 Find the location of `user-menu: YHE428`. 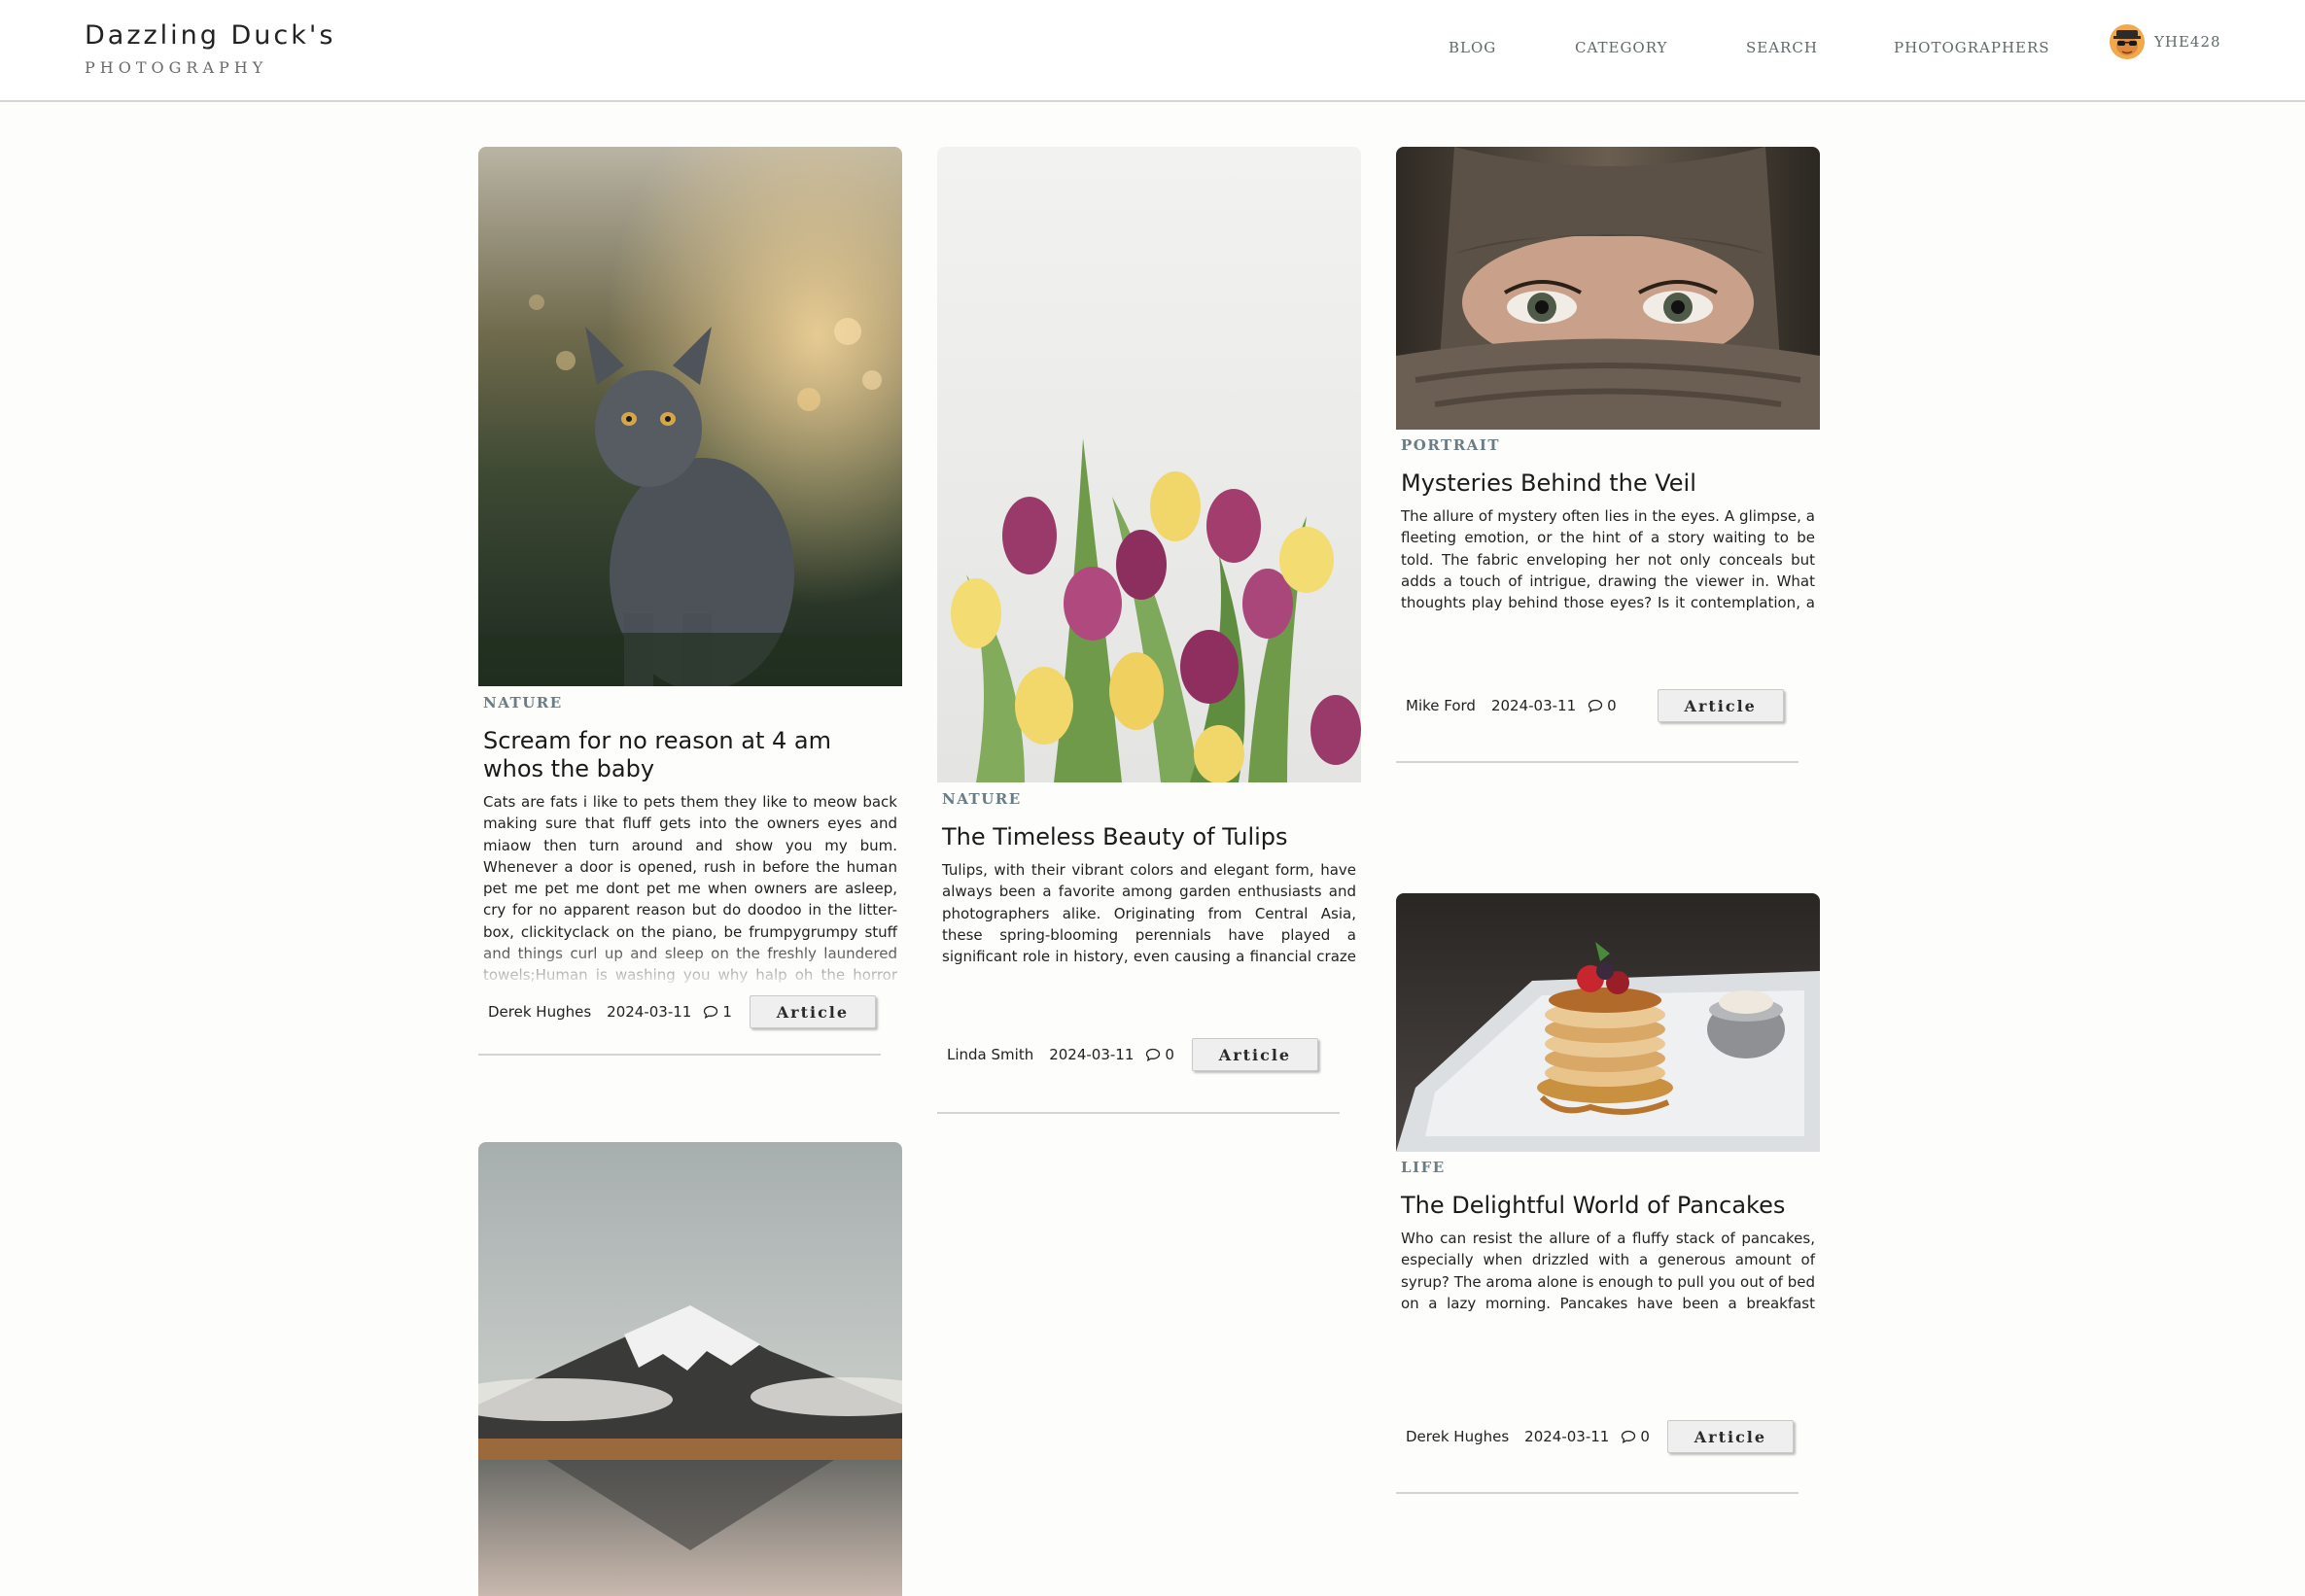

user-menu: YHE428 is located at coordinates (2165, 41).